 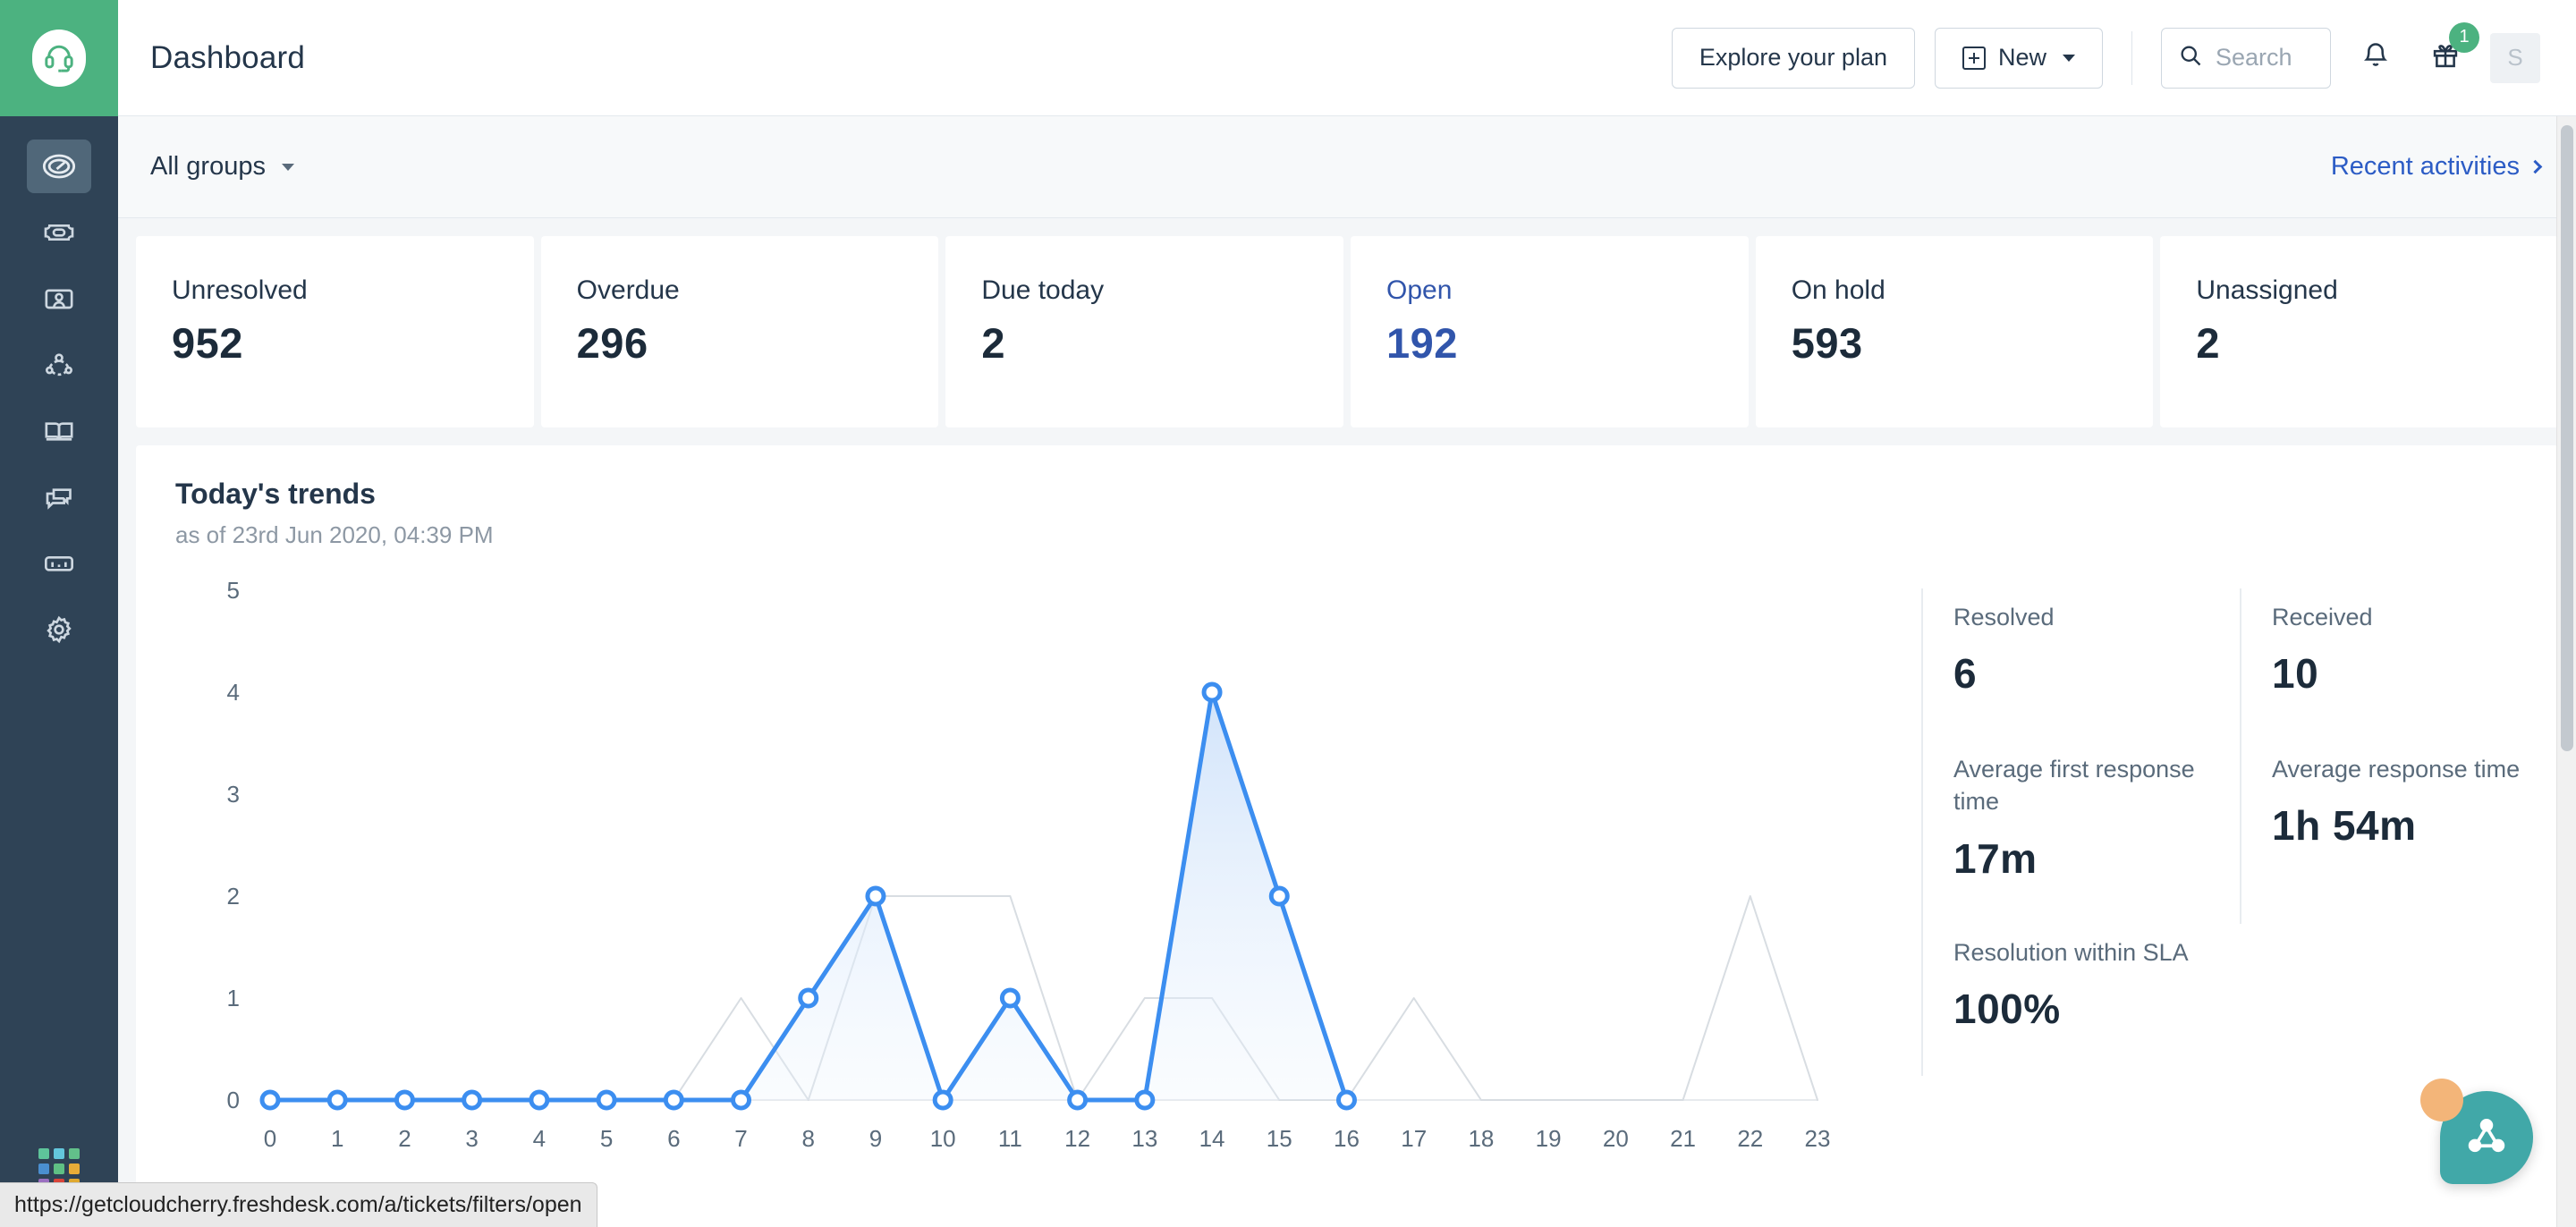 I want to click on new-button: New, so click(x=2018, y=58).